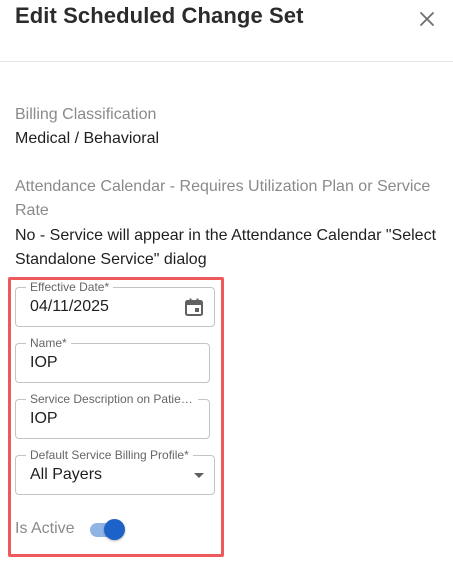 The width and height of the screenshot is (453, 563). Describe the element at coordinates (114, 529) in the screenshot. I see `toggle-thumb` at that location.